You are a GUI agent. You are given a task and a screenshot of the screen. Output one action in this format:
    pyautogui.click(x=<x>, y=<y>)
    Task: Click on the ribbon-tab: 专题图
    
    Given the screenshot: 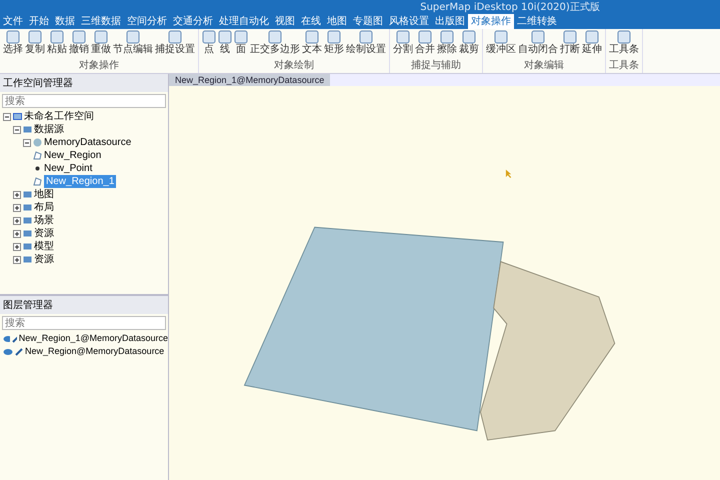 What is the action you would take?
    pyautogui.click(x=368, y=21)
    